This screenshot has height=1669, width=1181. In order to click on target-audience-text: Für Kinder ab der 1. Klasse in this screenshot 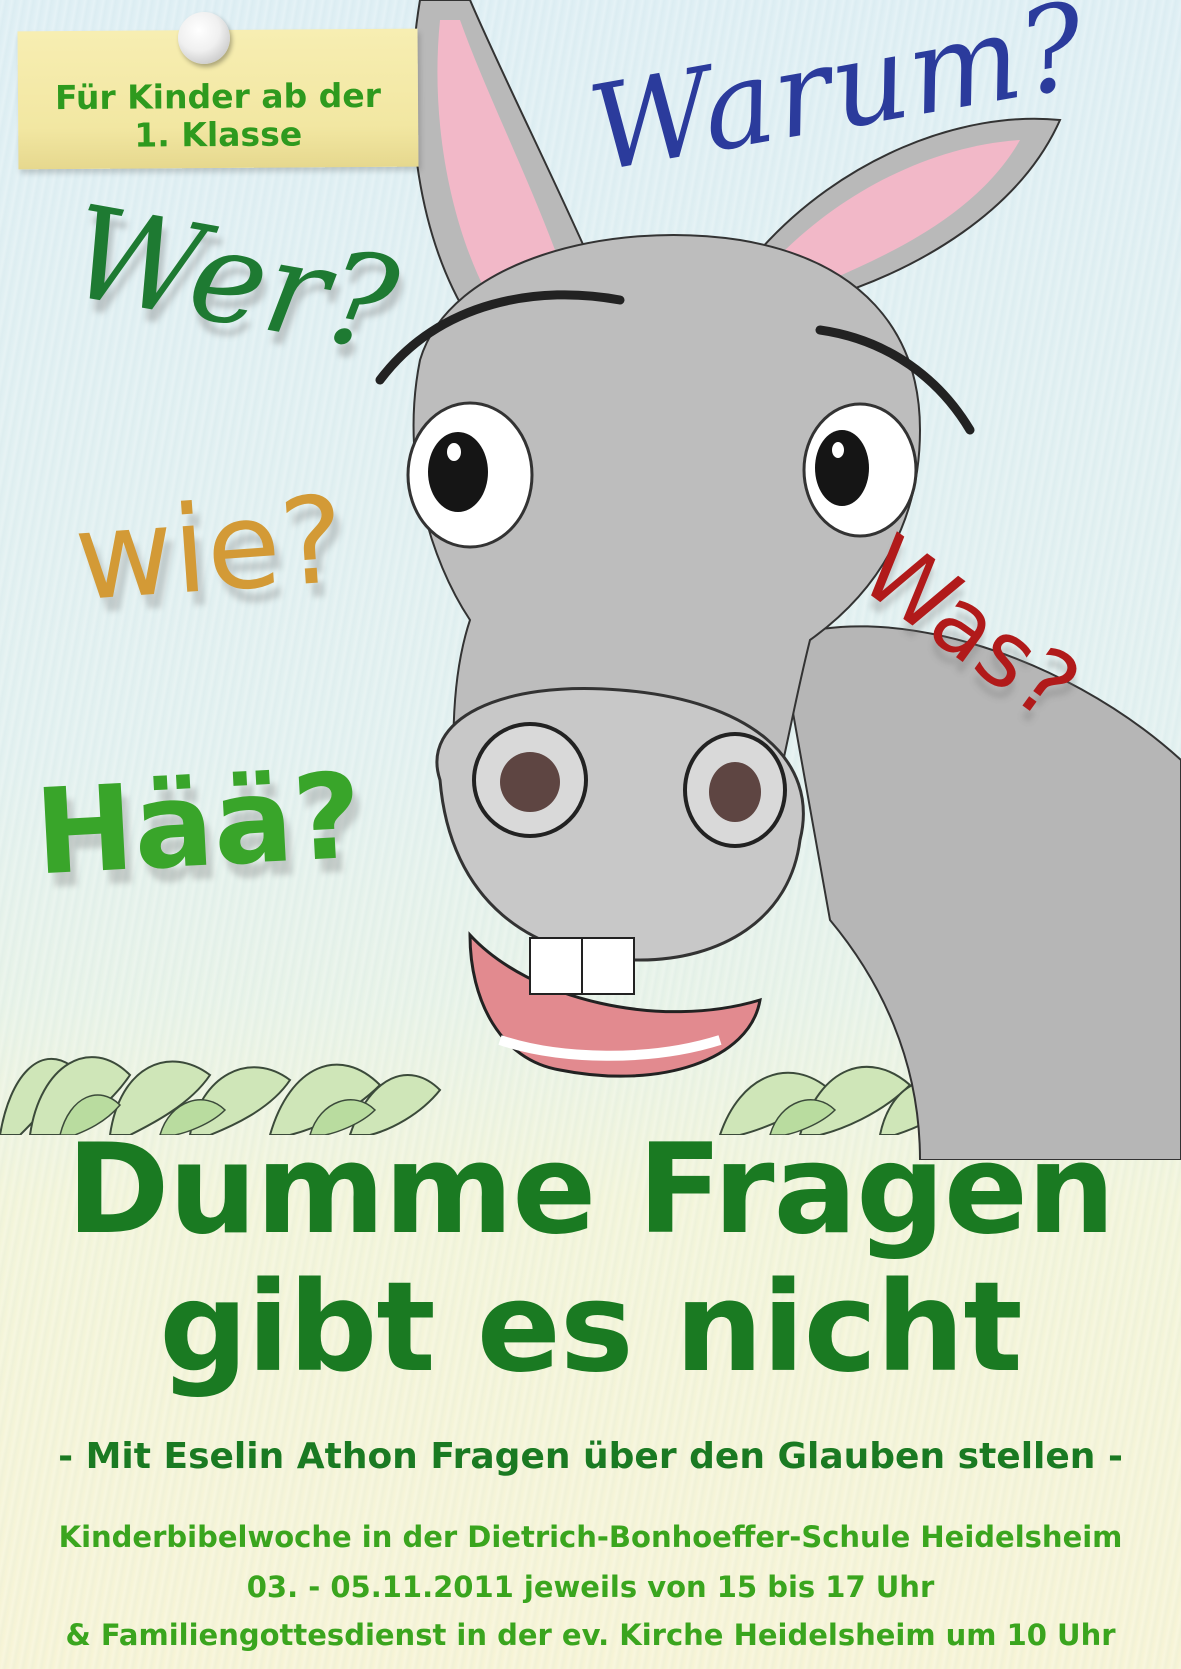, I will do `click(218, 115)`.